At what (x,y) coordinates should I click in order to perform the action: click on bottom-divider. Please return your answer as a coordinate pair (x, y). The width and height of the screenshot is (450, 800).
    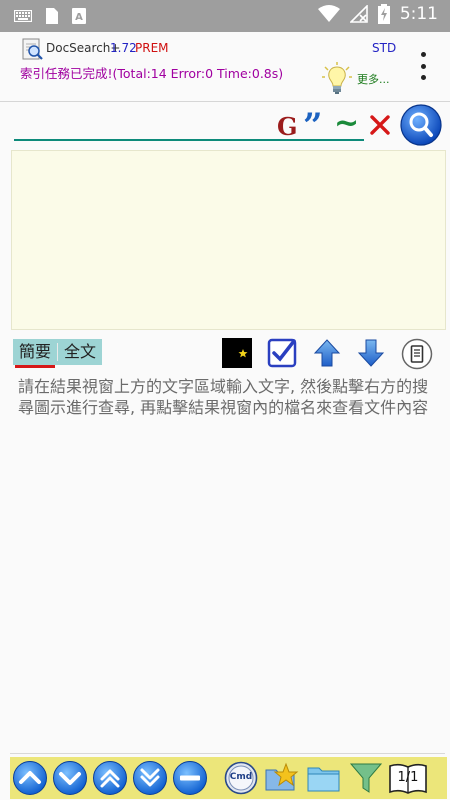
    Looking at the image, I should click on (227, 753).